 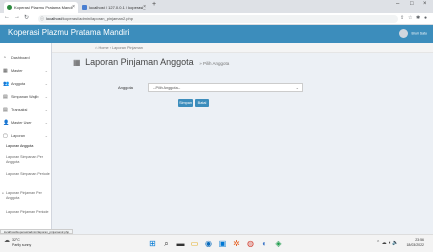 What do you see at coordinates (180, 243) in the screenshot?
I see `task-view-icon: ▬` at bounding box center [180, 243].